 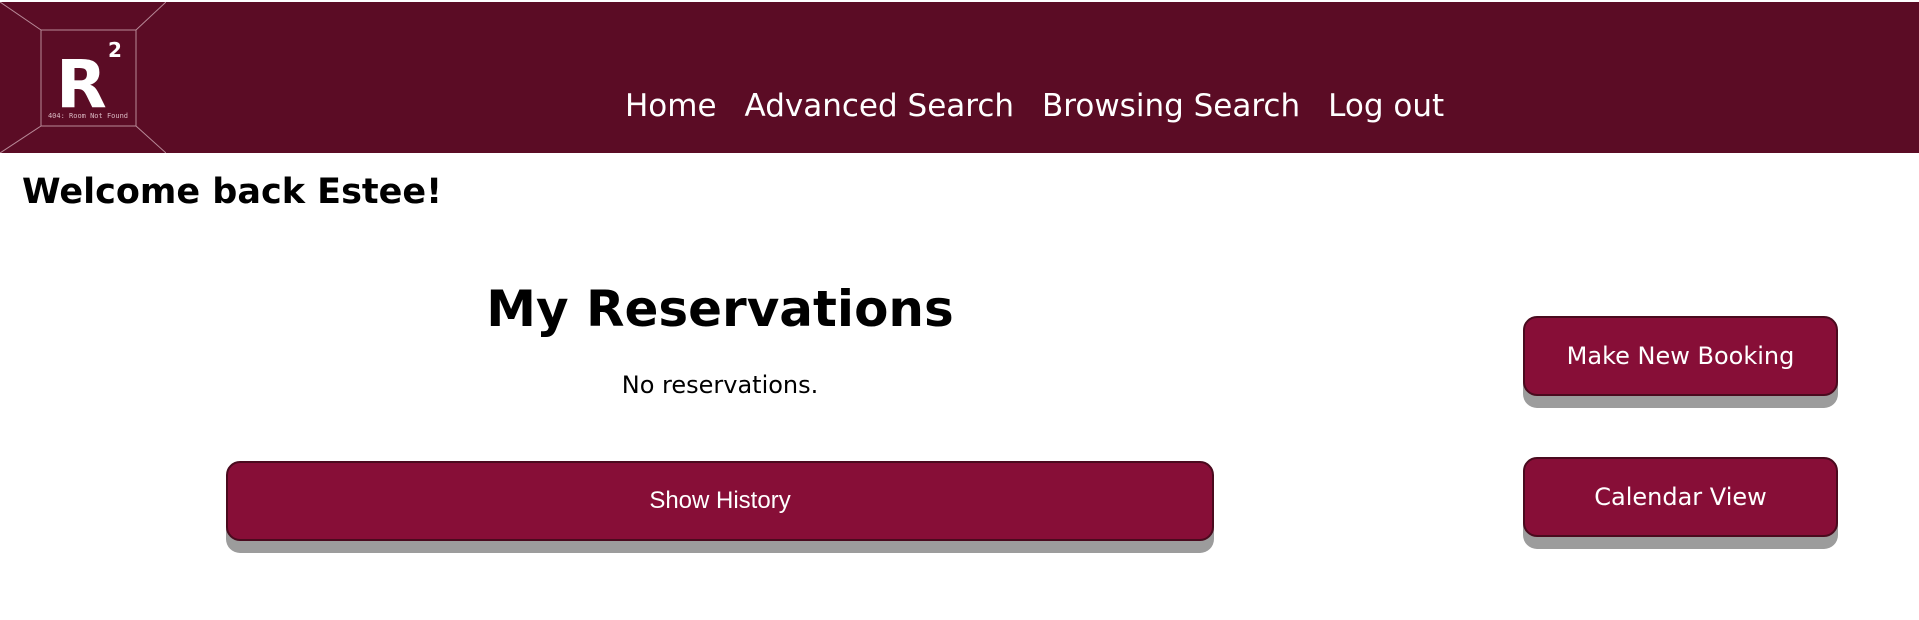 What do you see at coordinates (720, 501) in the screenshot?
I see `show-history-button: Show History` at bounding box center [720, 501].